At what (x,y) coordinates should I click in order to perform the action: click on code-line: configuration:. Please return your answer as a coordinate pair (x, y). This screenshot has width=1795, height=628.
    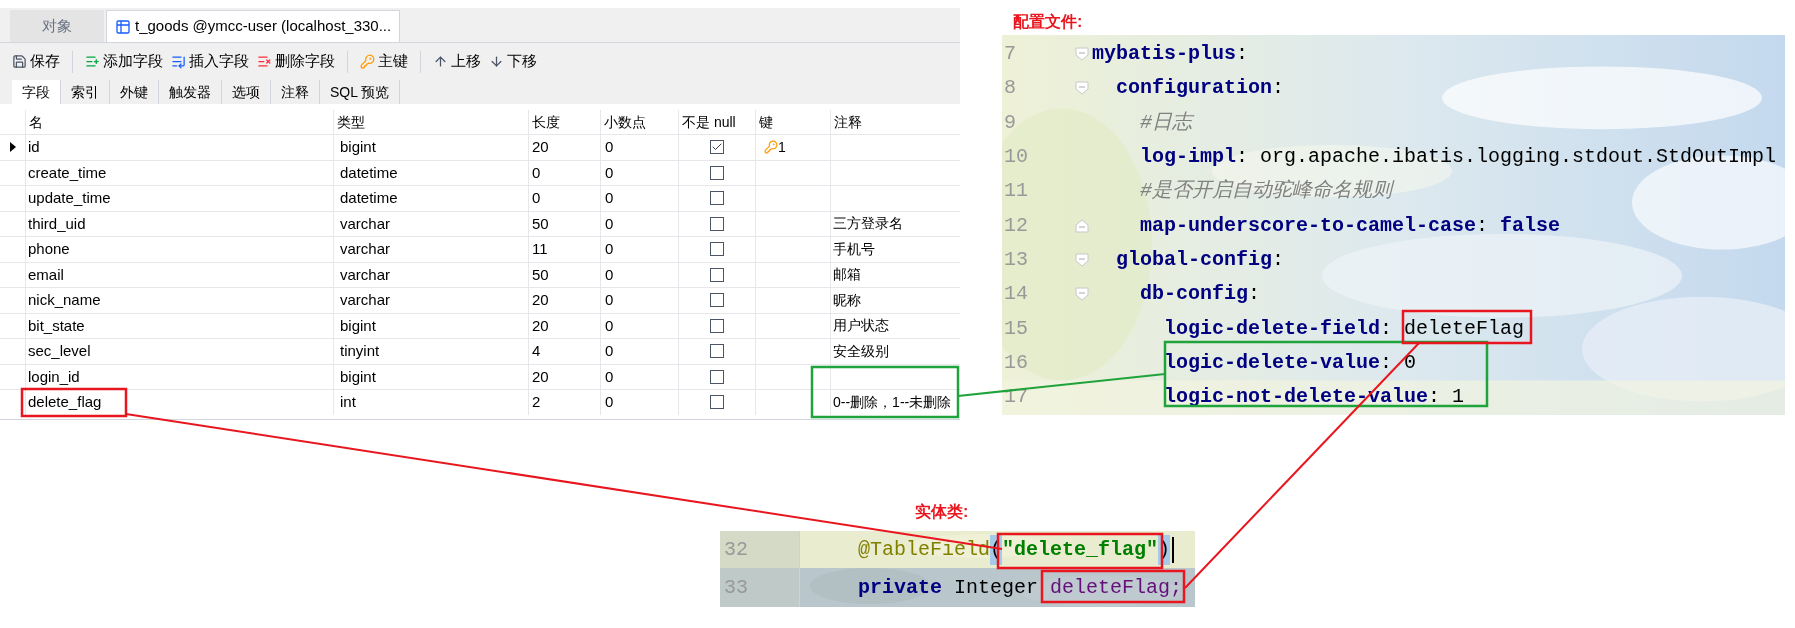
    Looking at the image, I should click on (1200, 88).